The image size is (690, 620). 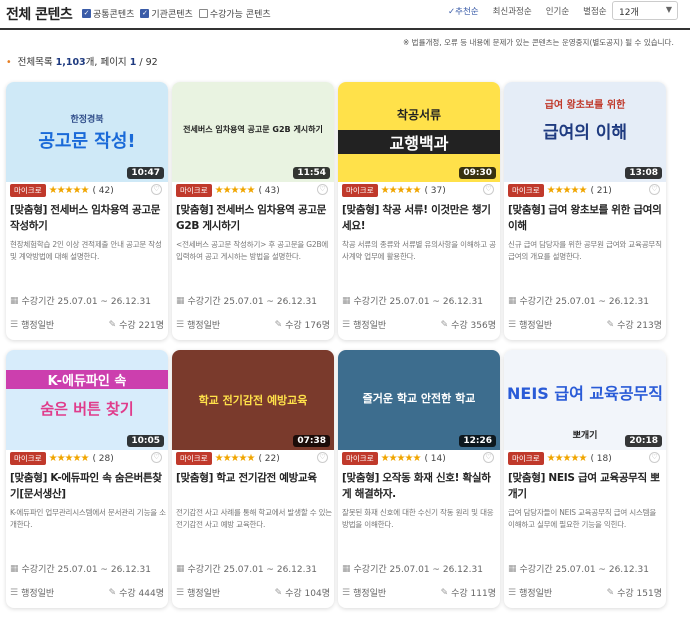 I want to click on course-title: [맞춤형] 학교 전기감전 예방교육, so click(x=254, y=478).